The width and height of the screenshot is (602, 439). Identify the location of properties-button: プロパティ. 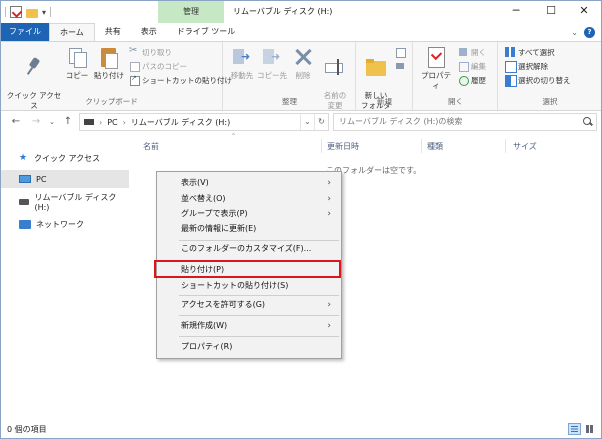
(436, 68).